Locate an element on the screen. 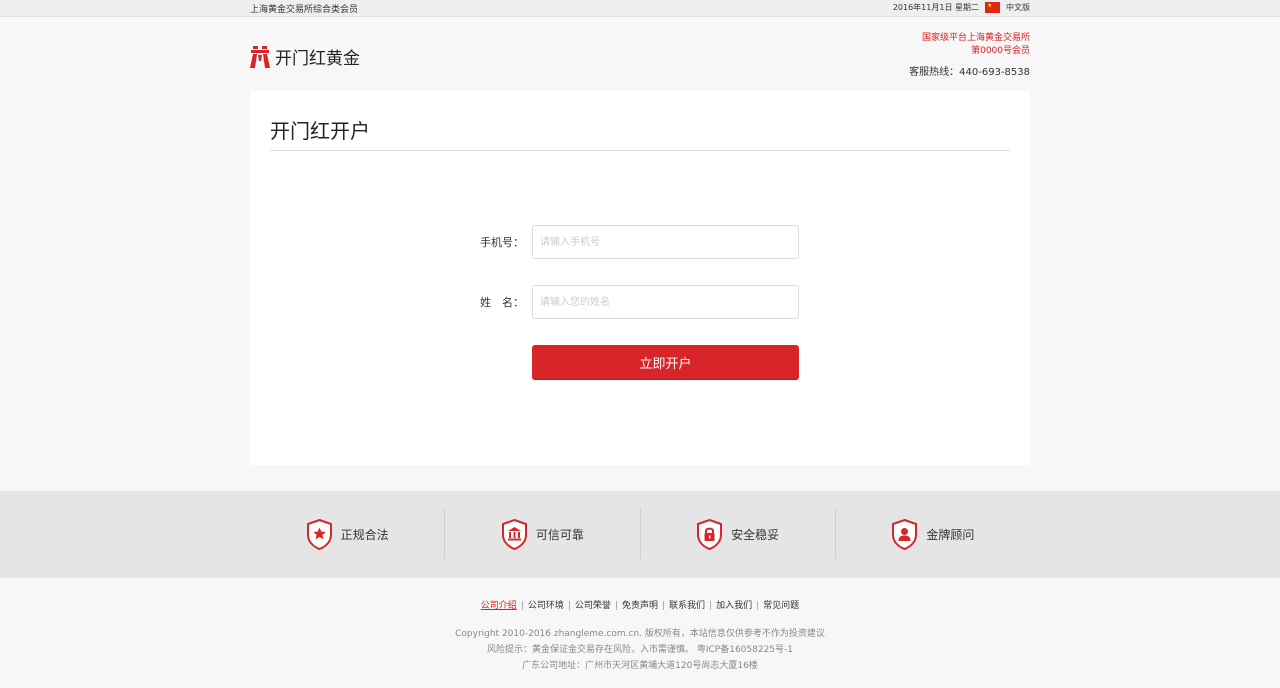 This screenshot has width=1280, height=688. footer-link-disclaimer: 免责声明 is located at coordinates (640, 606).